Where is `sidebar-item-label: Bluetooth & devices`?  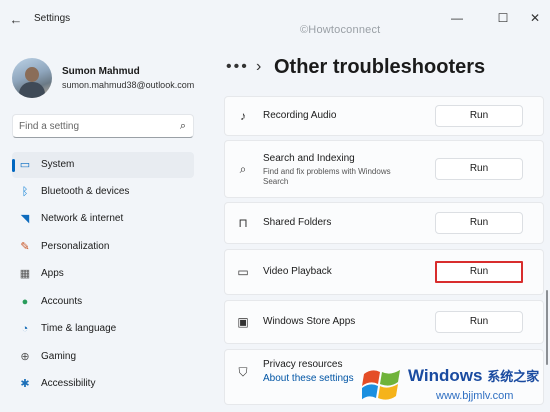
sidebar-item-label: Bluetooth & devices is located at coordinates (85, 191).